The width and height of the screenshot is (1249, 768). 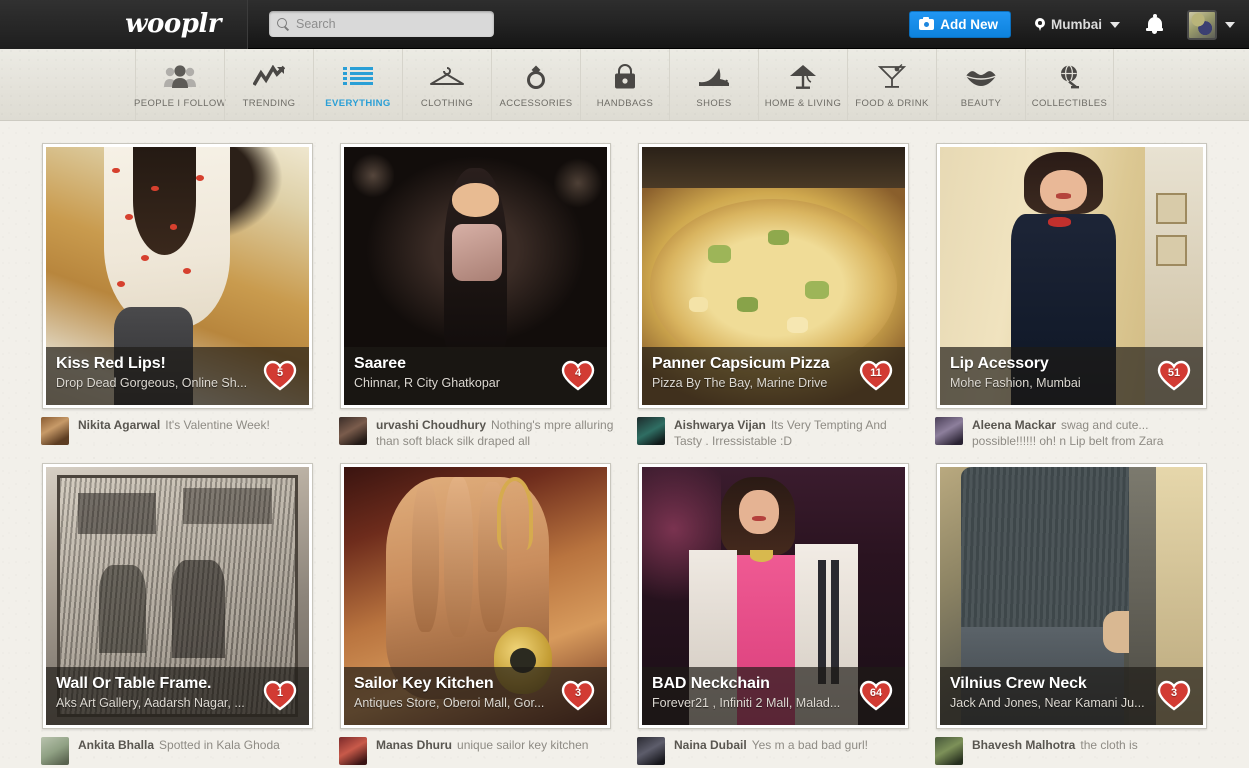 I want to click on hanger-icon, so click(x=447, y=77).